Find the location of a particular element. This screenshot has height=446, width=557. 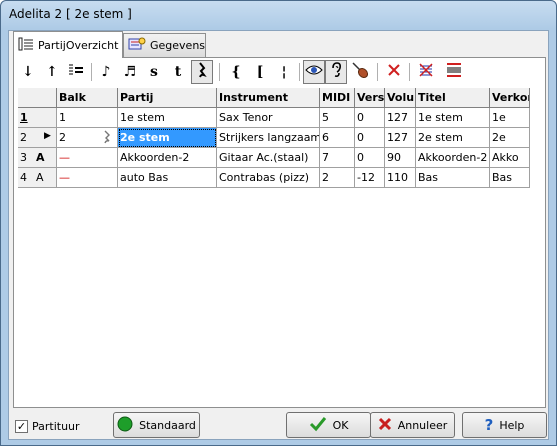

partij-cell: auto Bas is located at coordinates (167, 178).